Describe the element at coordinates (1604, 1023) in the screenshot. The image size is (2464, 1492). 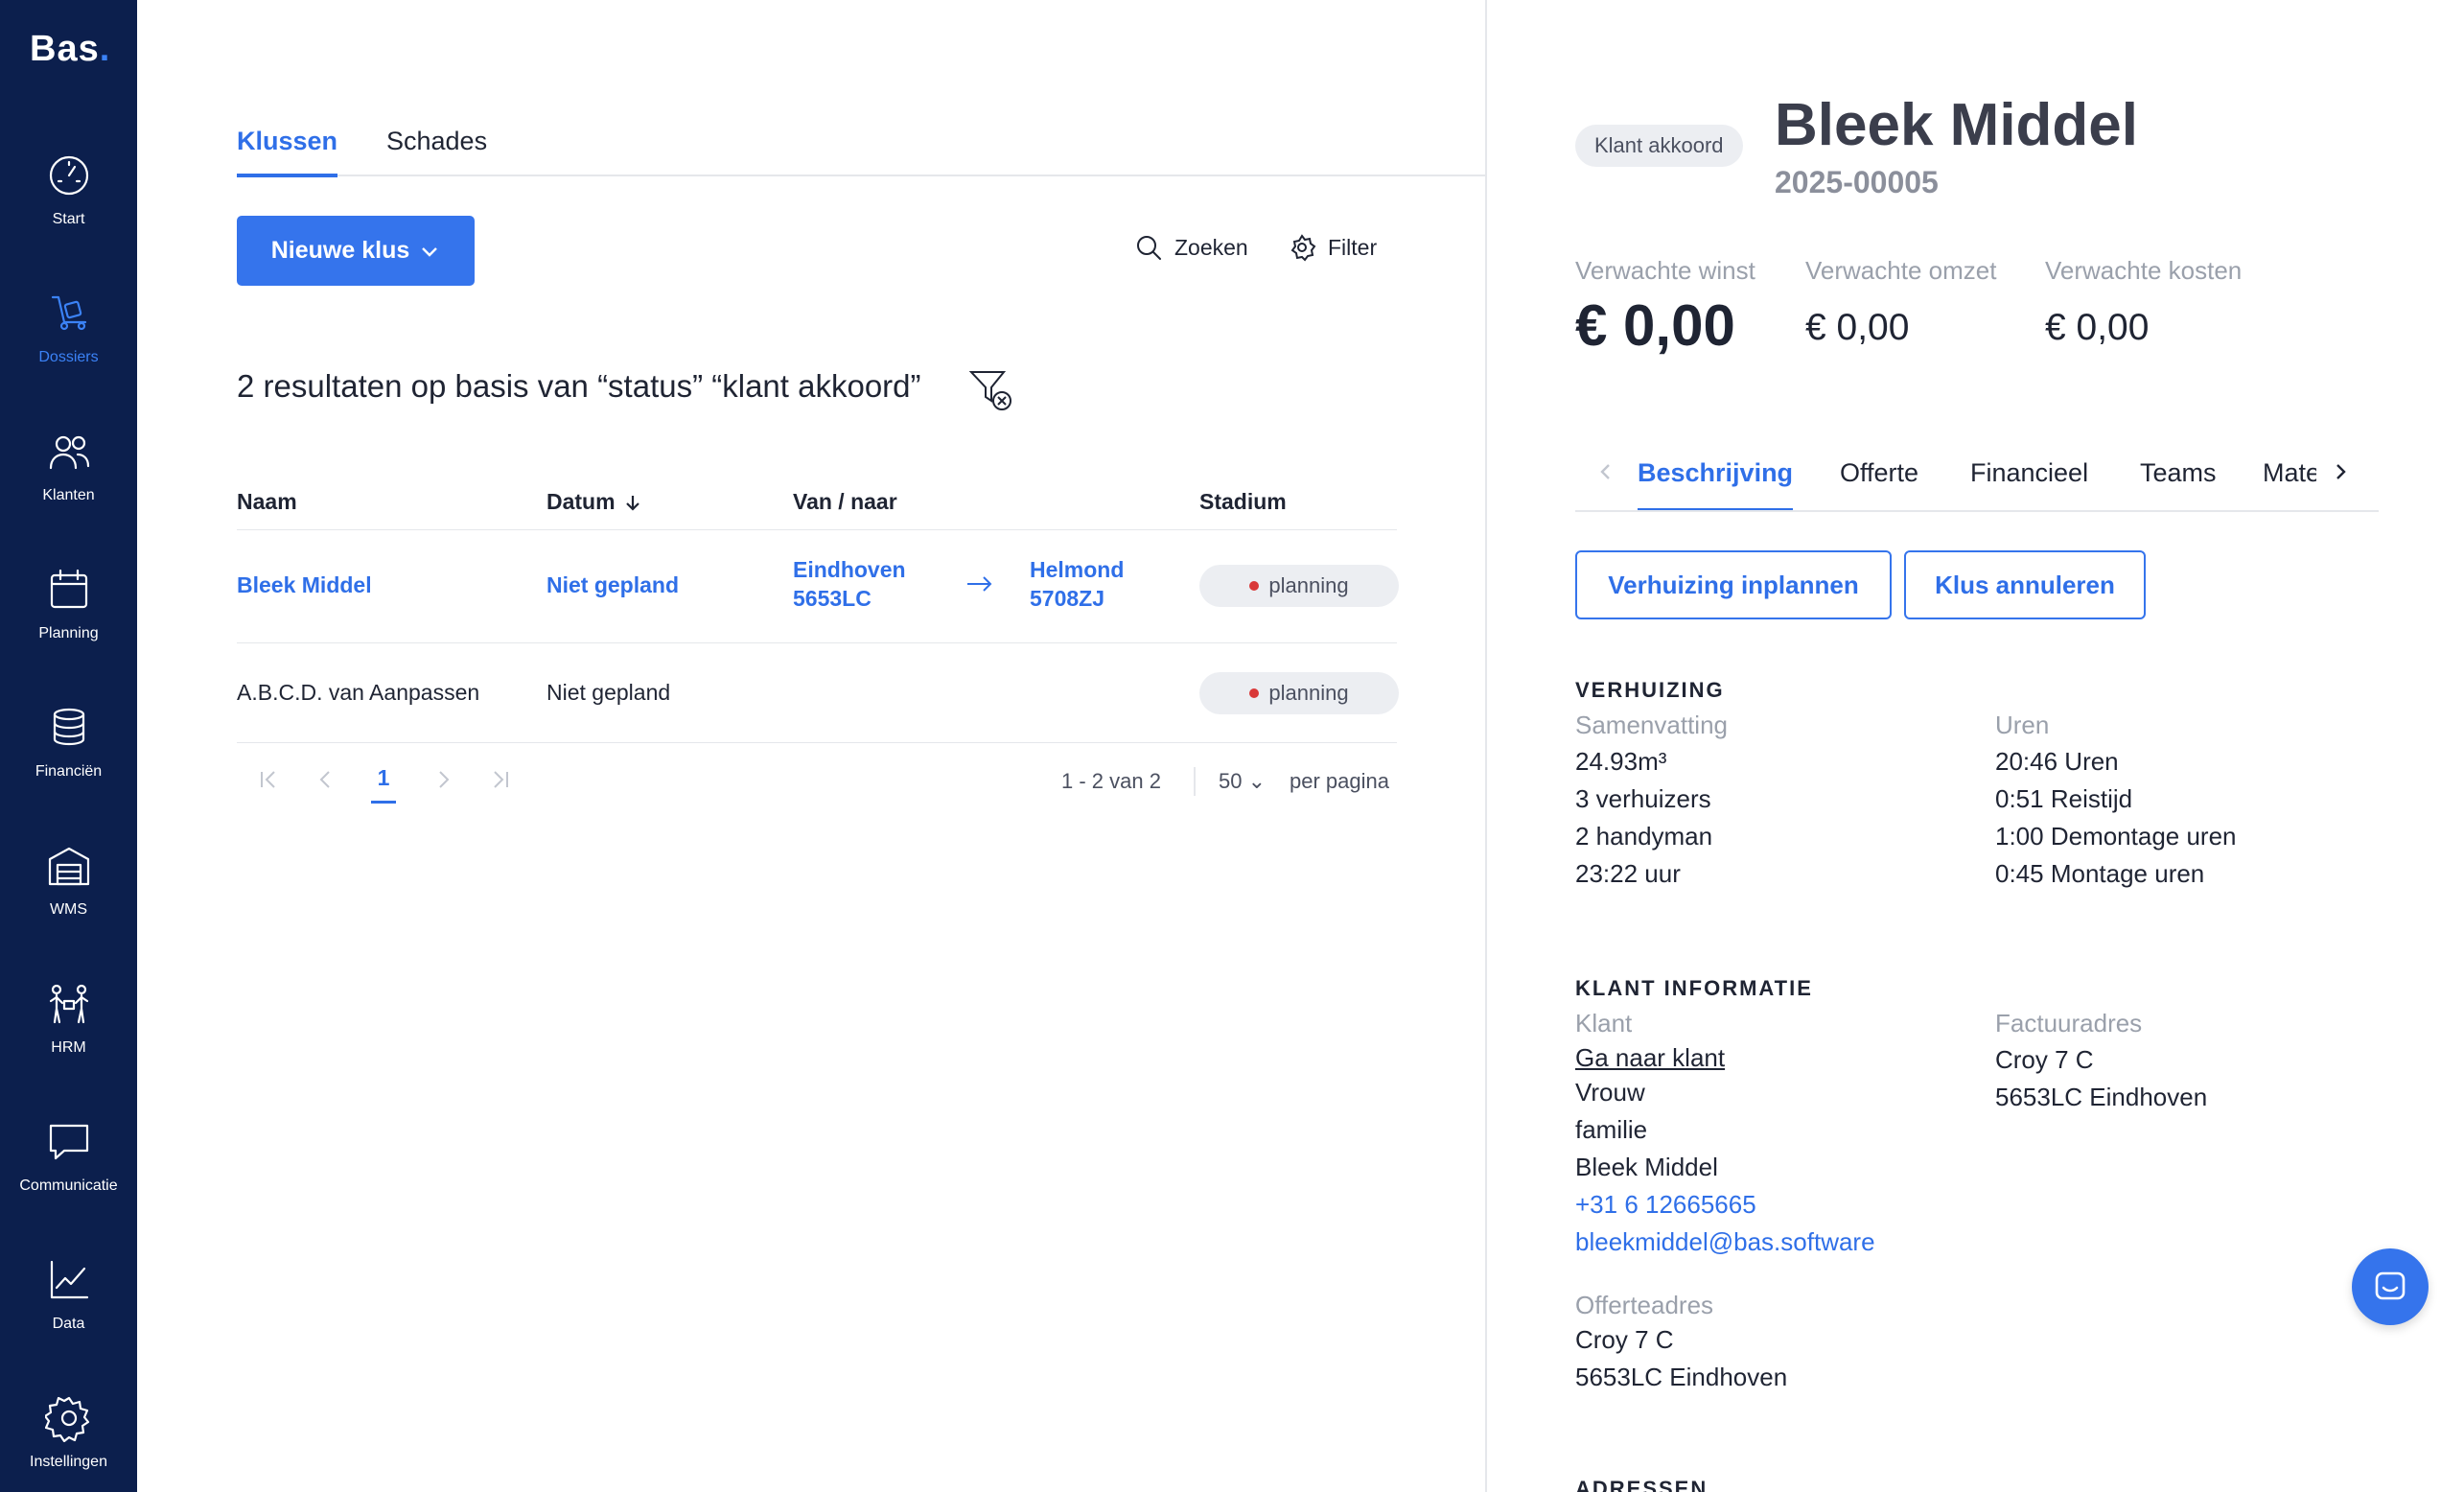
I see `client-label: Klant` at that location.